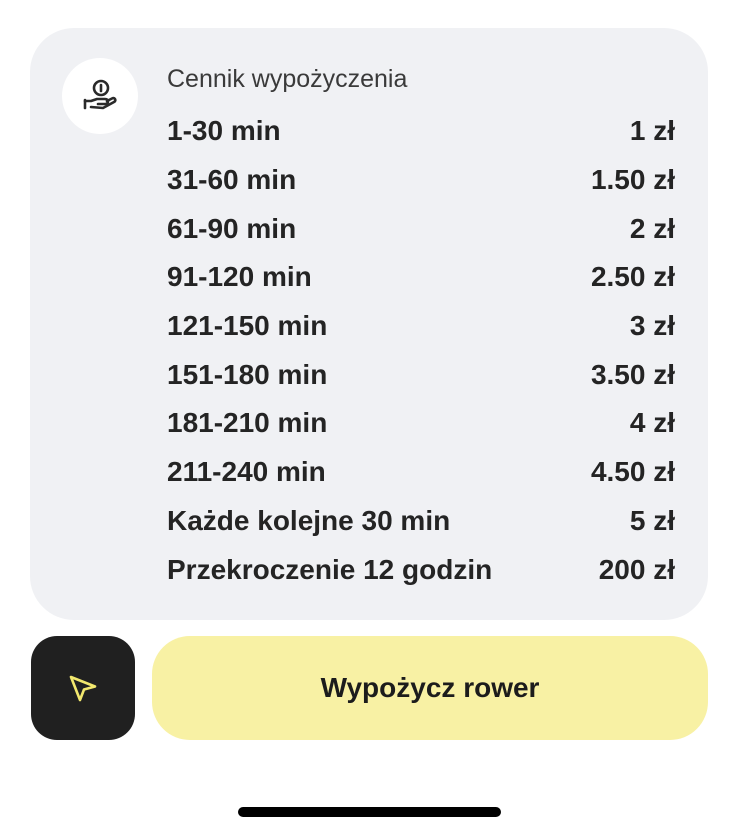 The width and height of the screenshot is (738, 832). What do you see at coordinates (232, 180) in the screenshot?
I see `price-duration: 31-60 min` at bounding box center [232, 180].